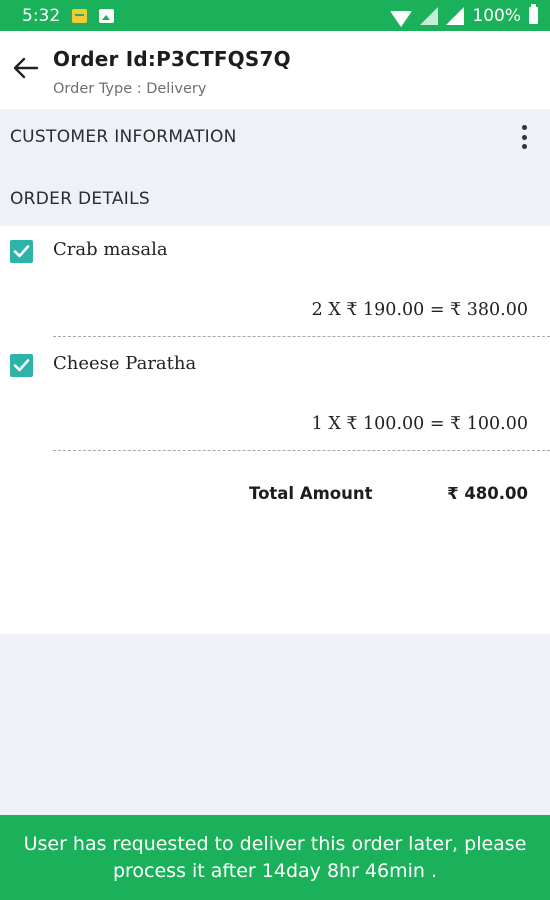 This screenshot has width=550, height=900. Describe the element at coordinates (41, 15) in the screenshot. I see `status-time: 5:32` at that location.